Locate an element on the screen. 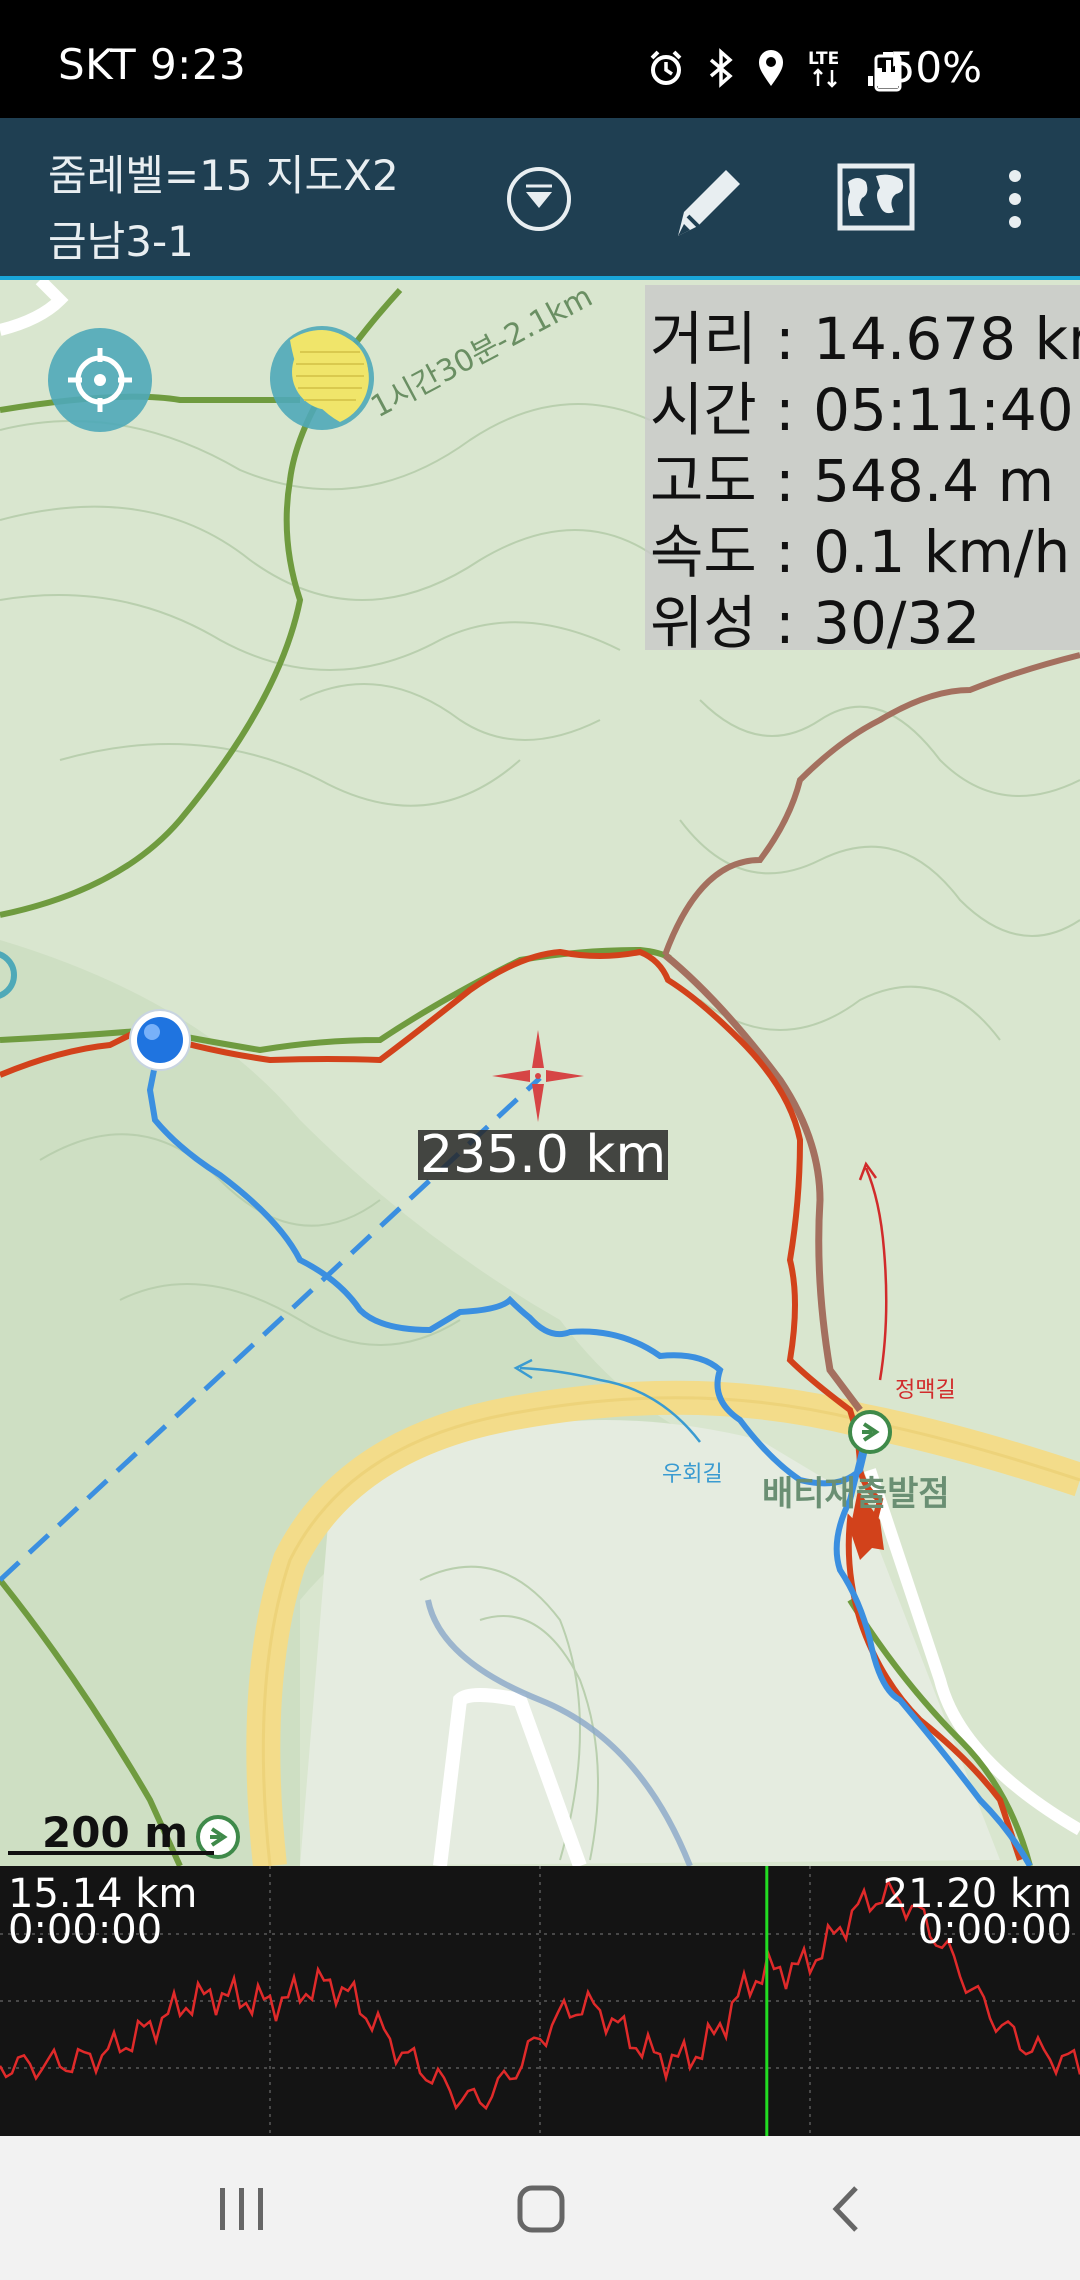 This screenshot has width=1080, height=2280. app-toolbar: 줌레벨=15 지도X2 금남3-1 is located at coordinates (540, 199).